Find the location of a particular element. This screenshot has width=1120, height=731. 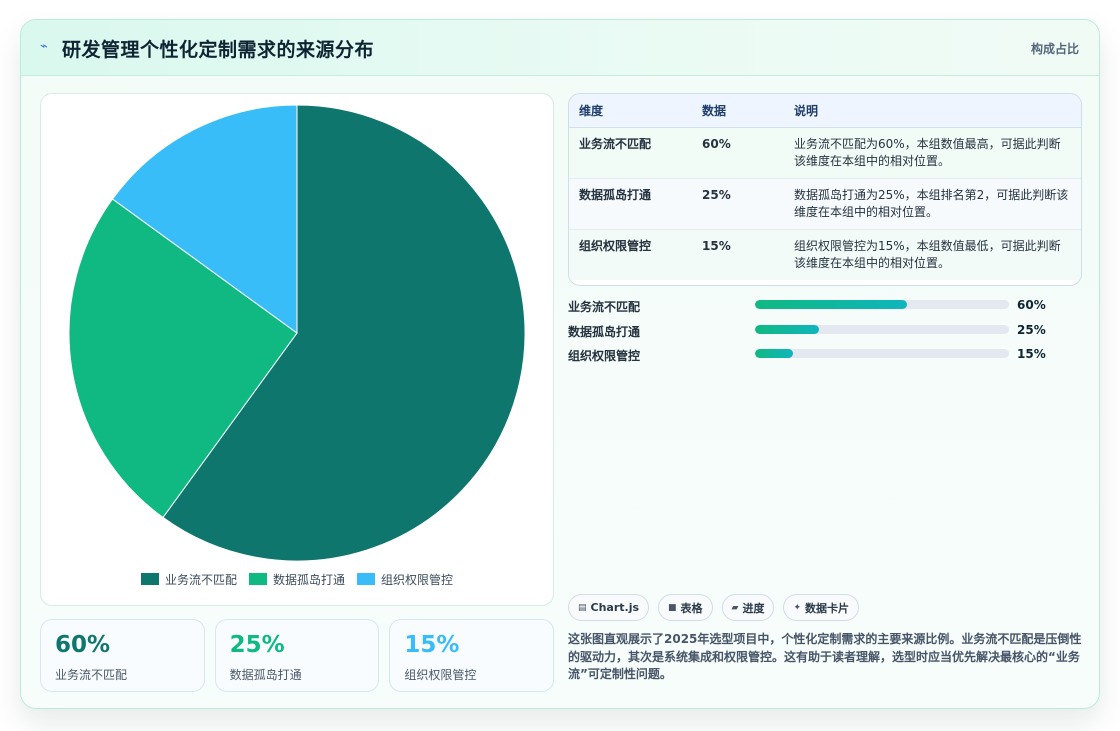

progress-list: 业务流不匹配 60% 数据孤岛打通 25% 组织权限管控 15% is located at coordinates (825, 333).